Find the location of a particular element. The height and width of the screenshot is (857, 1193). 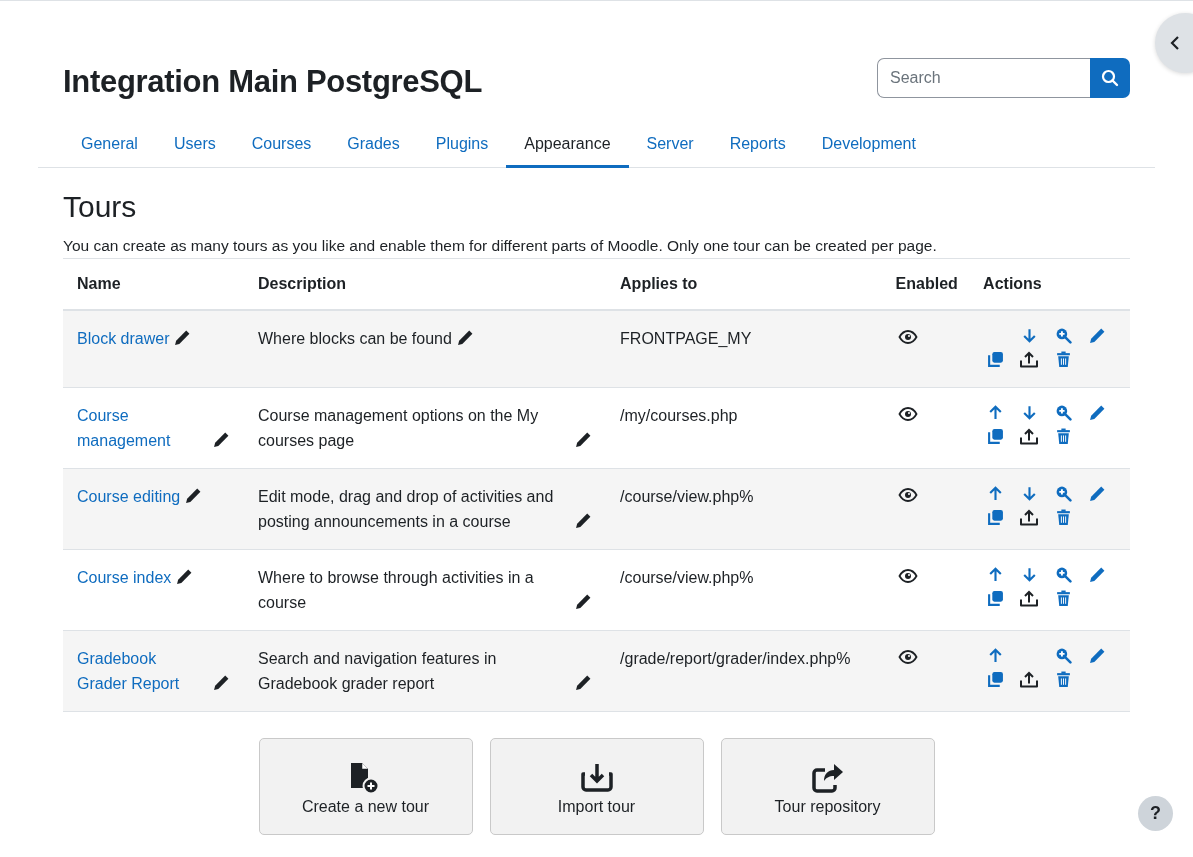

tour-name-link: Course editing is located at coordinates (129, 496).